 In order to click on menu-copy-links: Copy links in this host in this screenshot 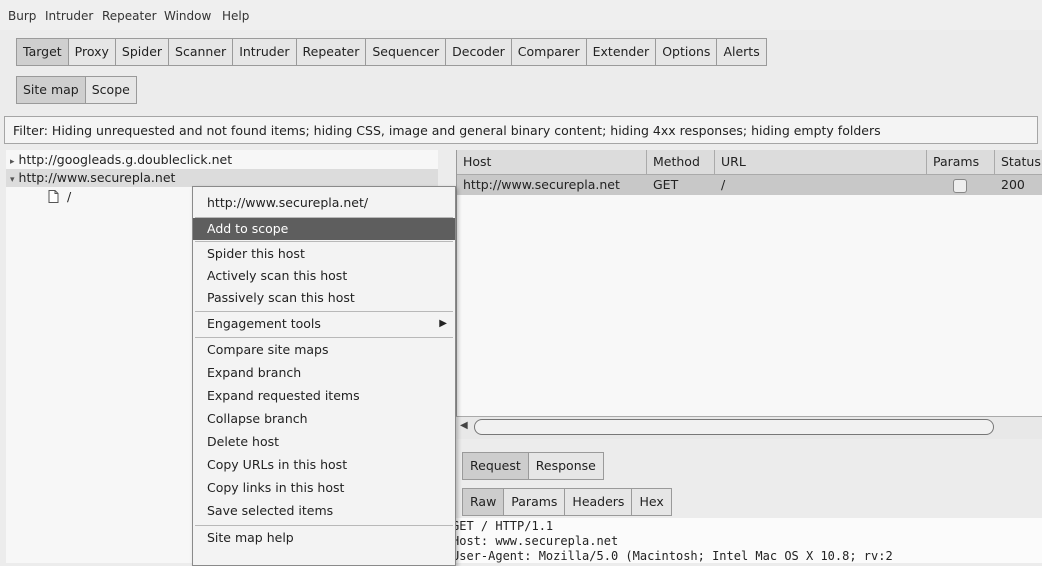, I will do `click(324, 488)`.